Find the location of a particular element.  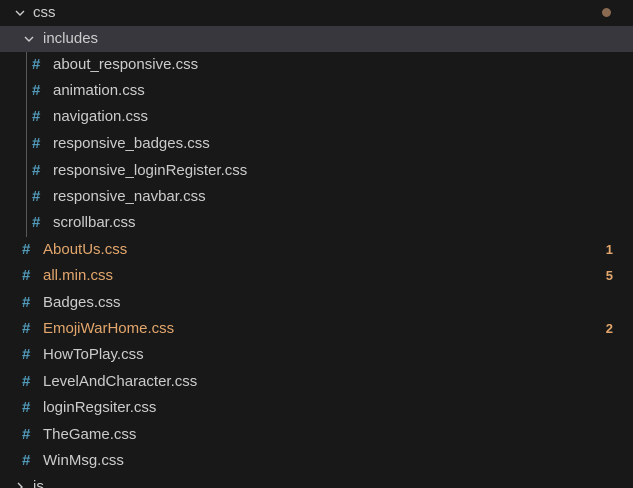

folder-includes: includes is located at coordinates (316, 39).